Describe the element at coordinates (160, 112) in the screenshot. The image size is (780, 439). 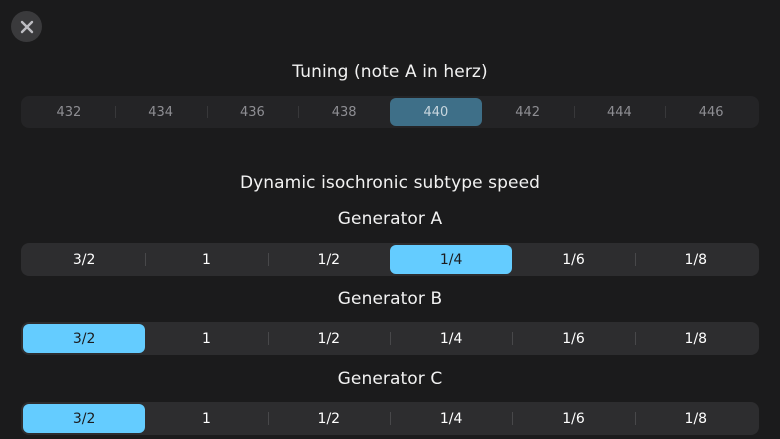
I see `tuning-option-434: 434` at that location.